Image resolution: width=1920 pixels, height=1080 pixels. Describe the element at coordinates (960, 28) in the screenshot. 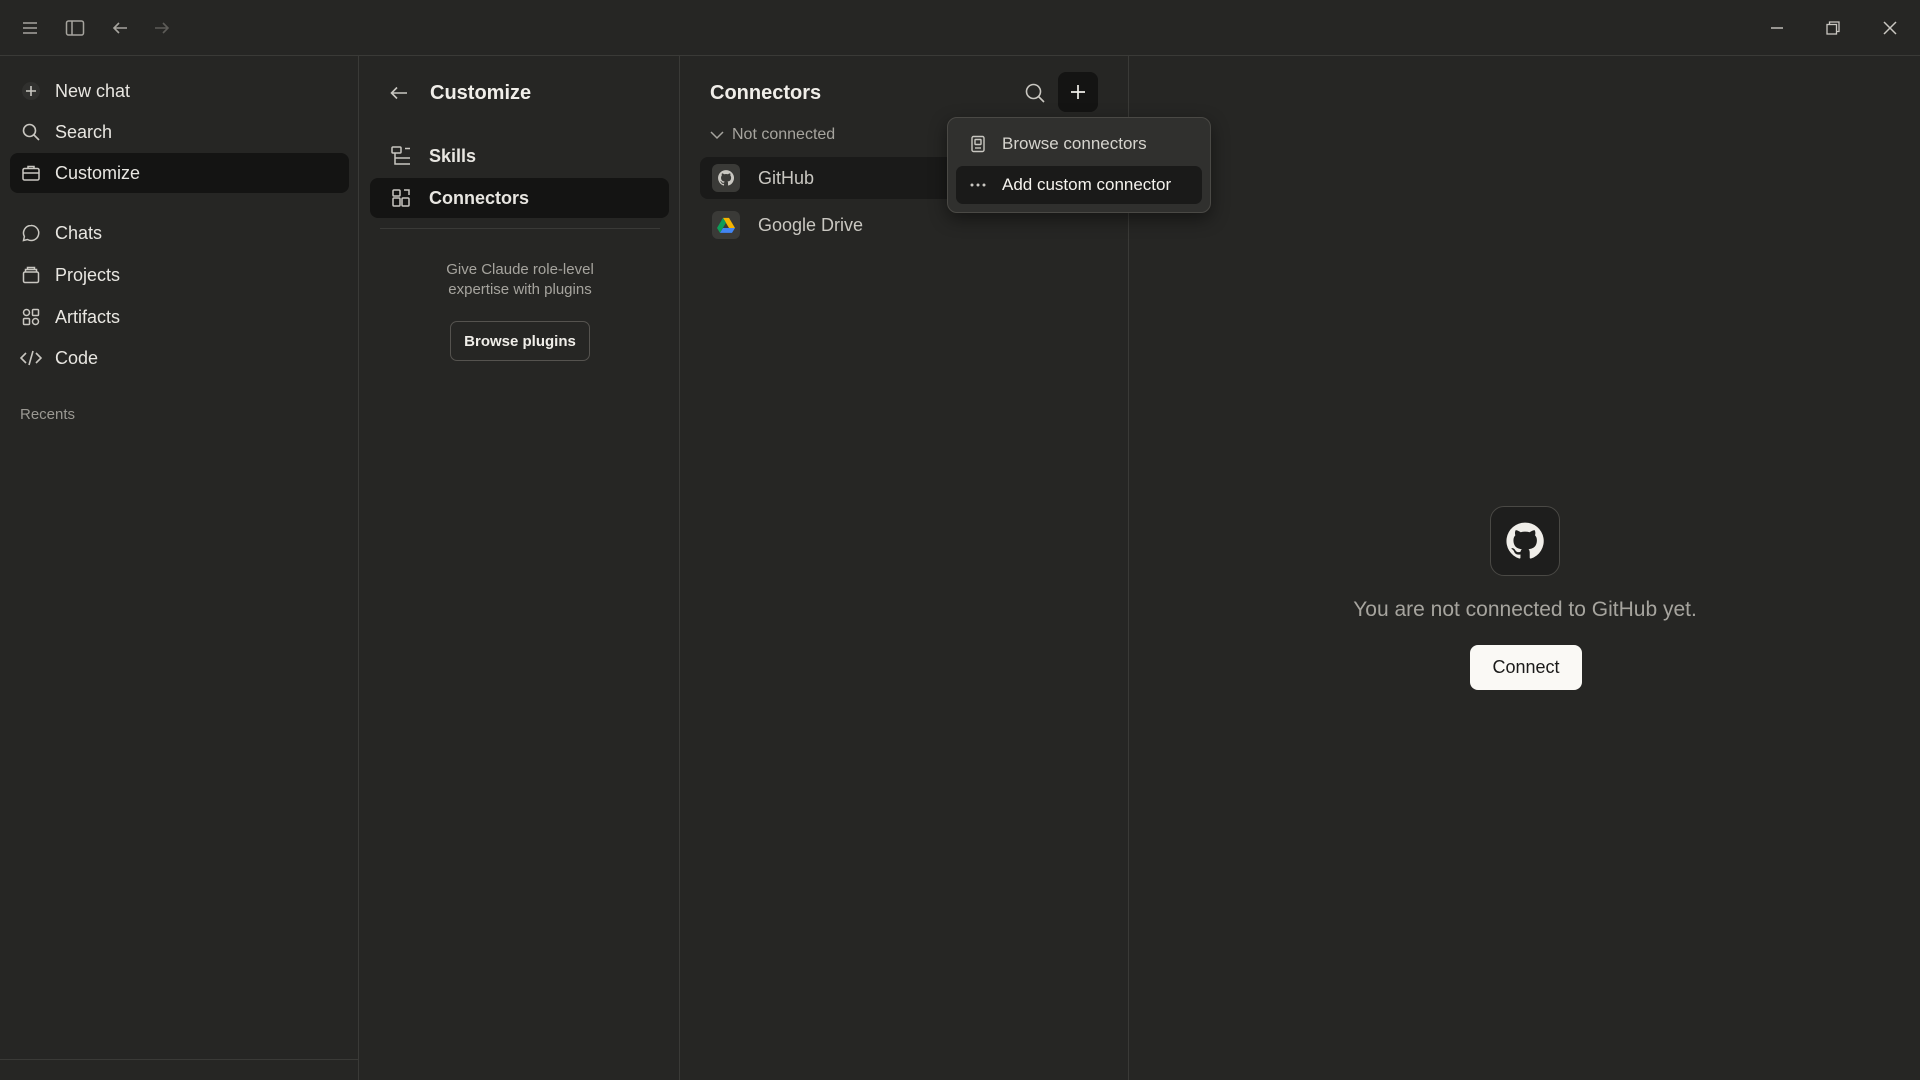

I see `title-bar` at that location.